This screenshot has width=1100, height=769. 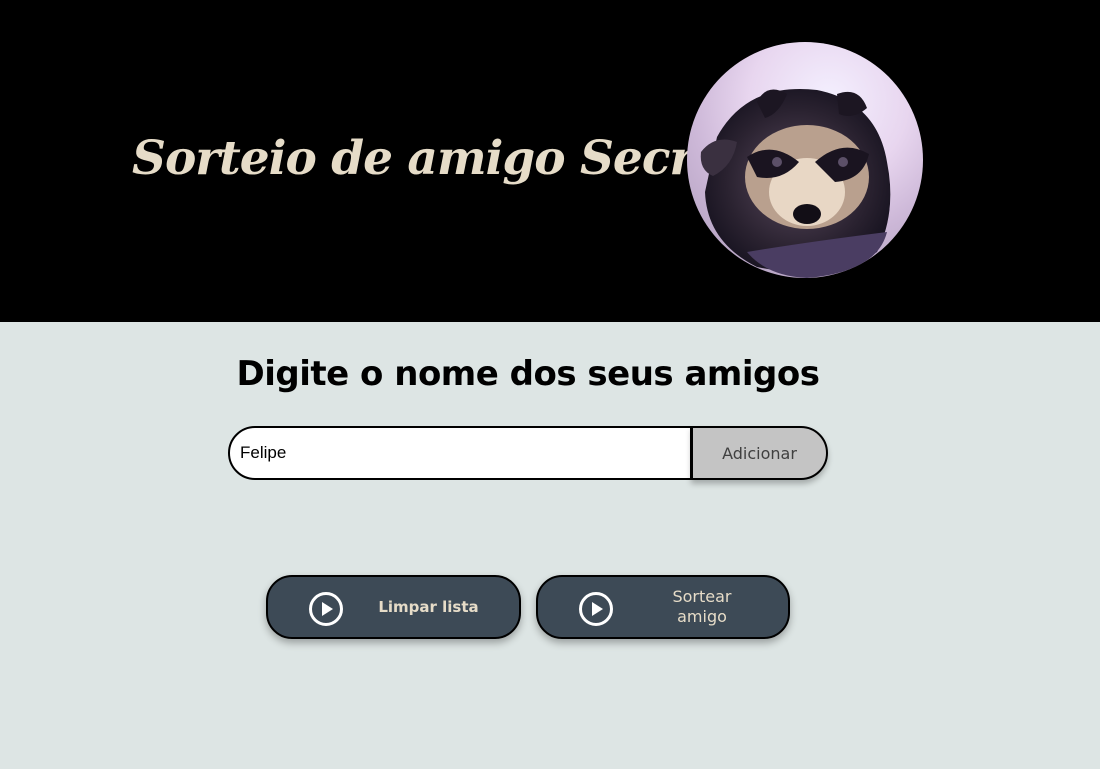 I want to click on clear-list-label: Limpar lista, so click(x=428, y=607).